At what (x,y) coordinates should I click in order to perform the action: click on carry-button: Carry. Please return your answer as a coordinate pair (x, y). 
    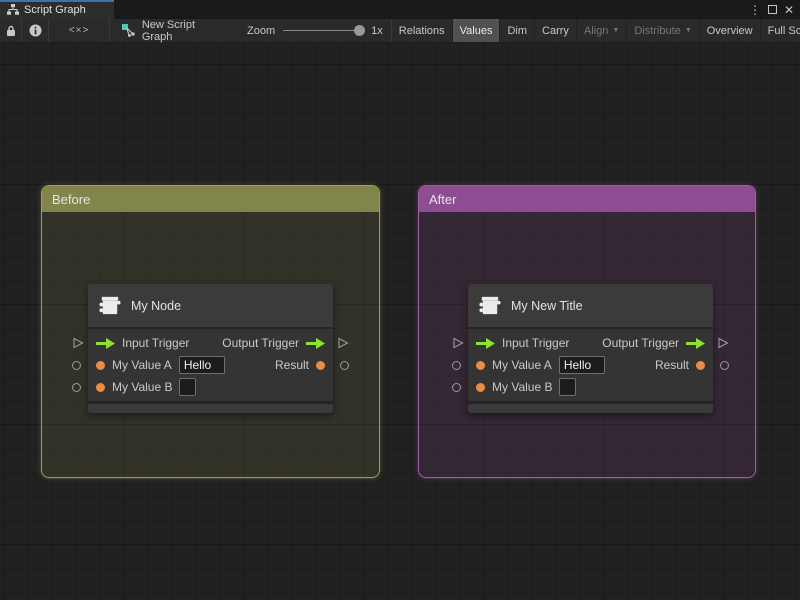
    Looking at the image, I should click on (556, 30).